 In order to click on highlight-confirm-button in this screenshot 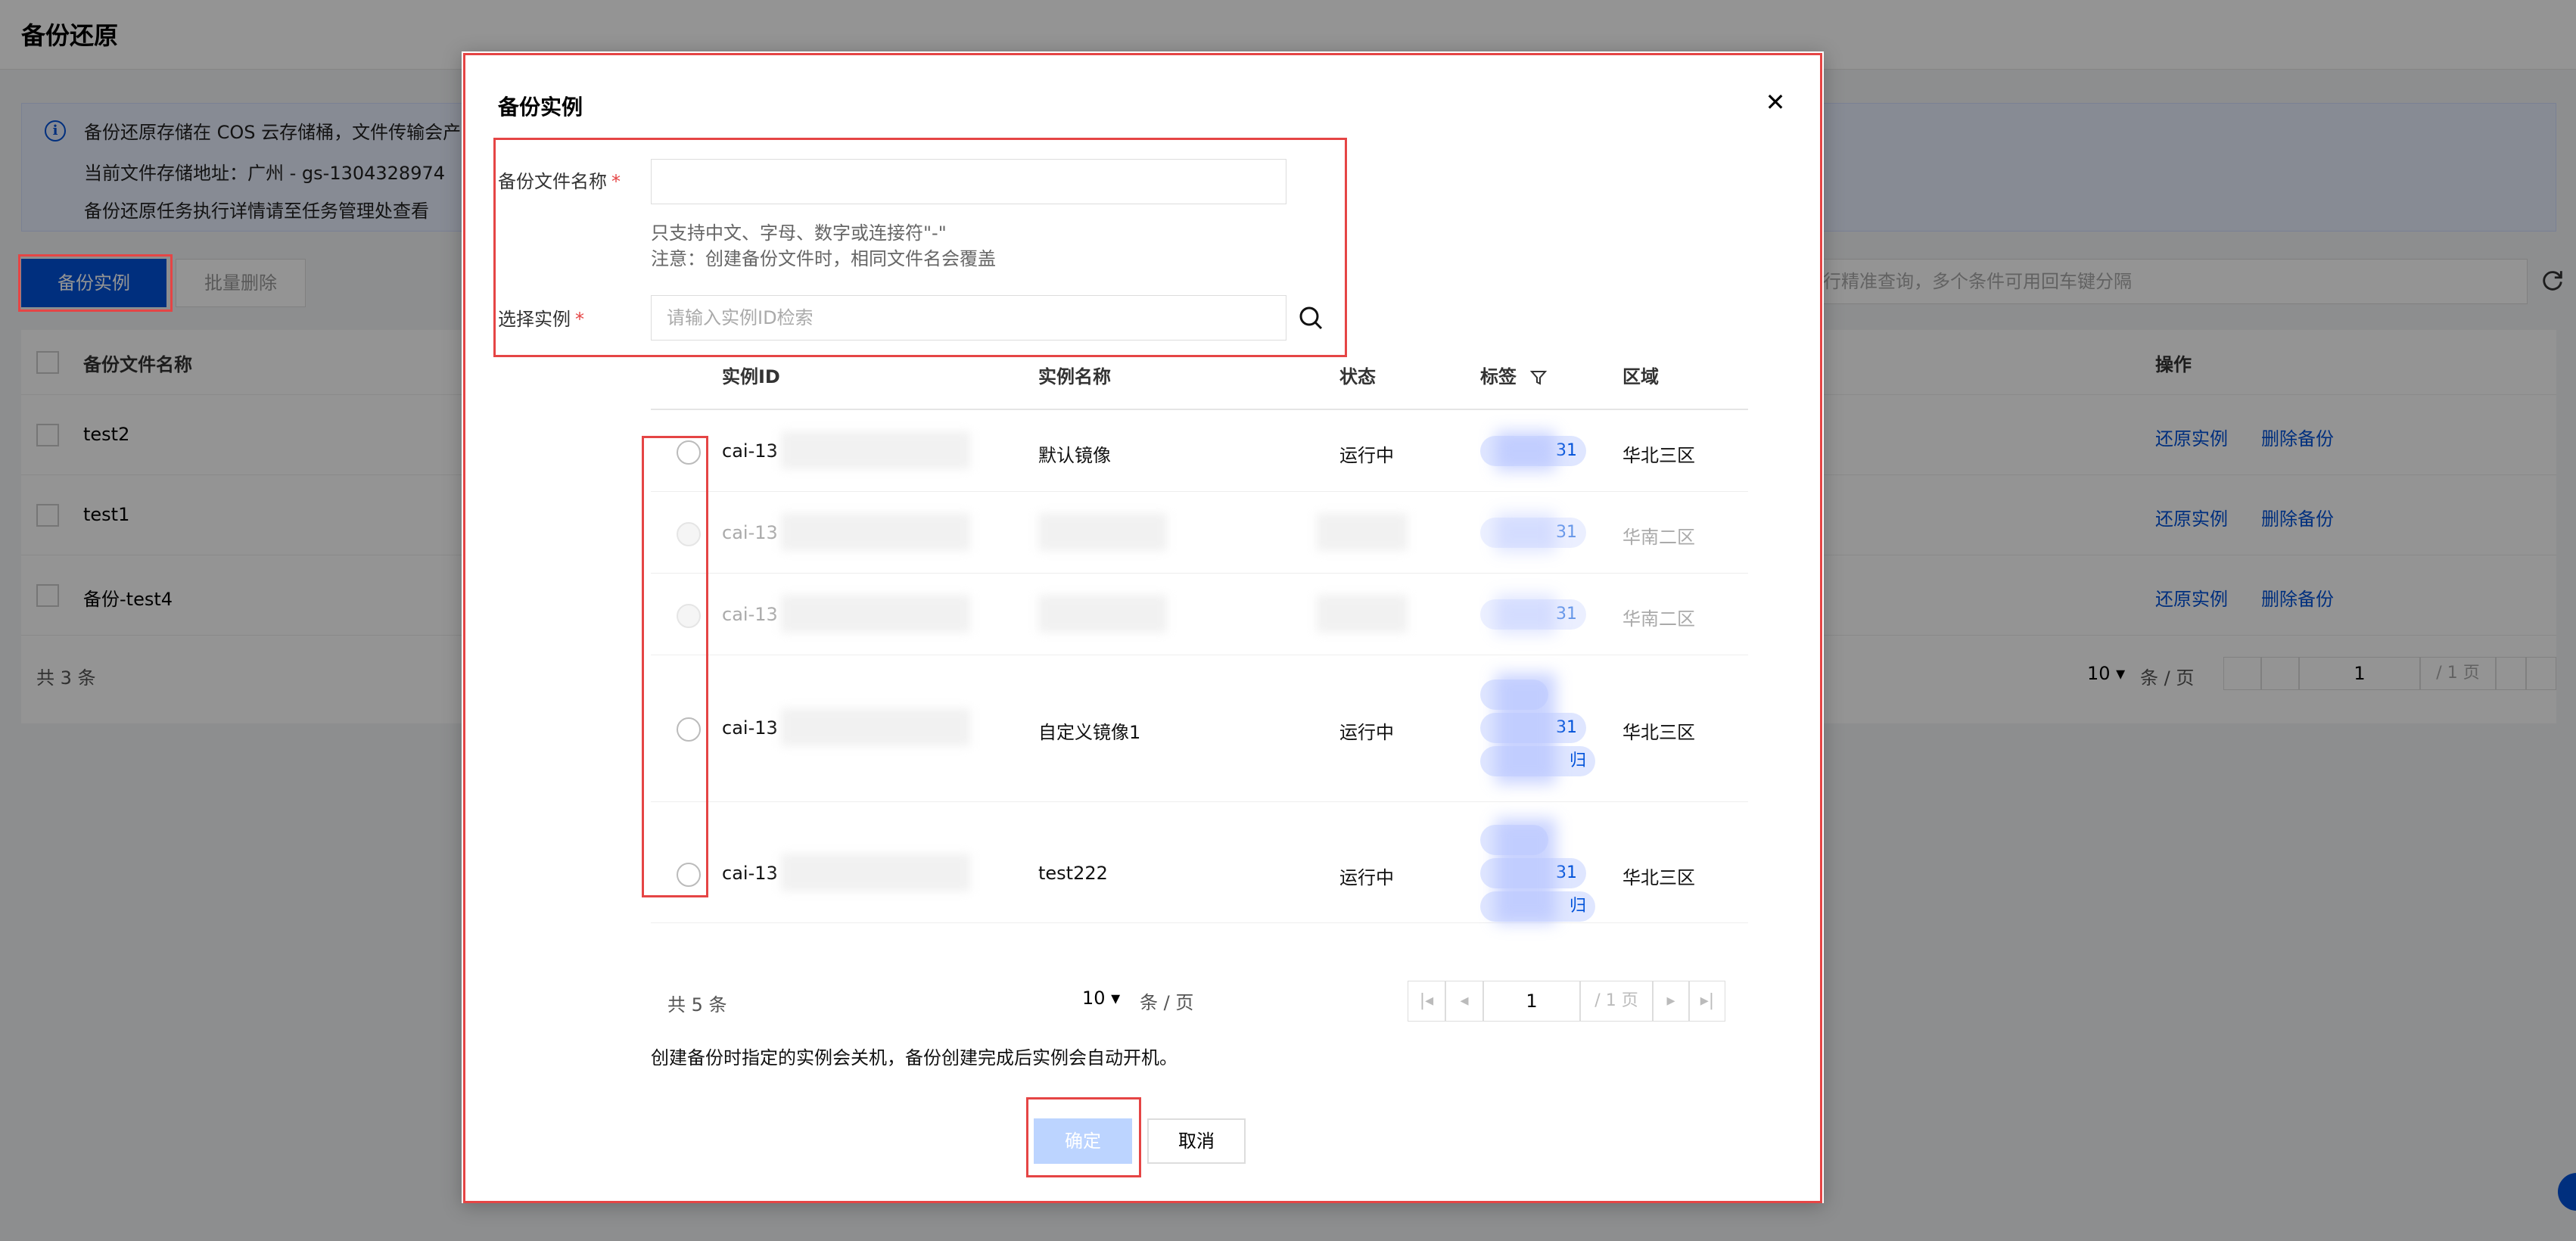, I will do `click(1083, 1137)`.